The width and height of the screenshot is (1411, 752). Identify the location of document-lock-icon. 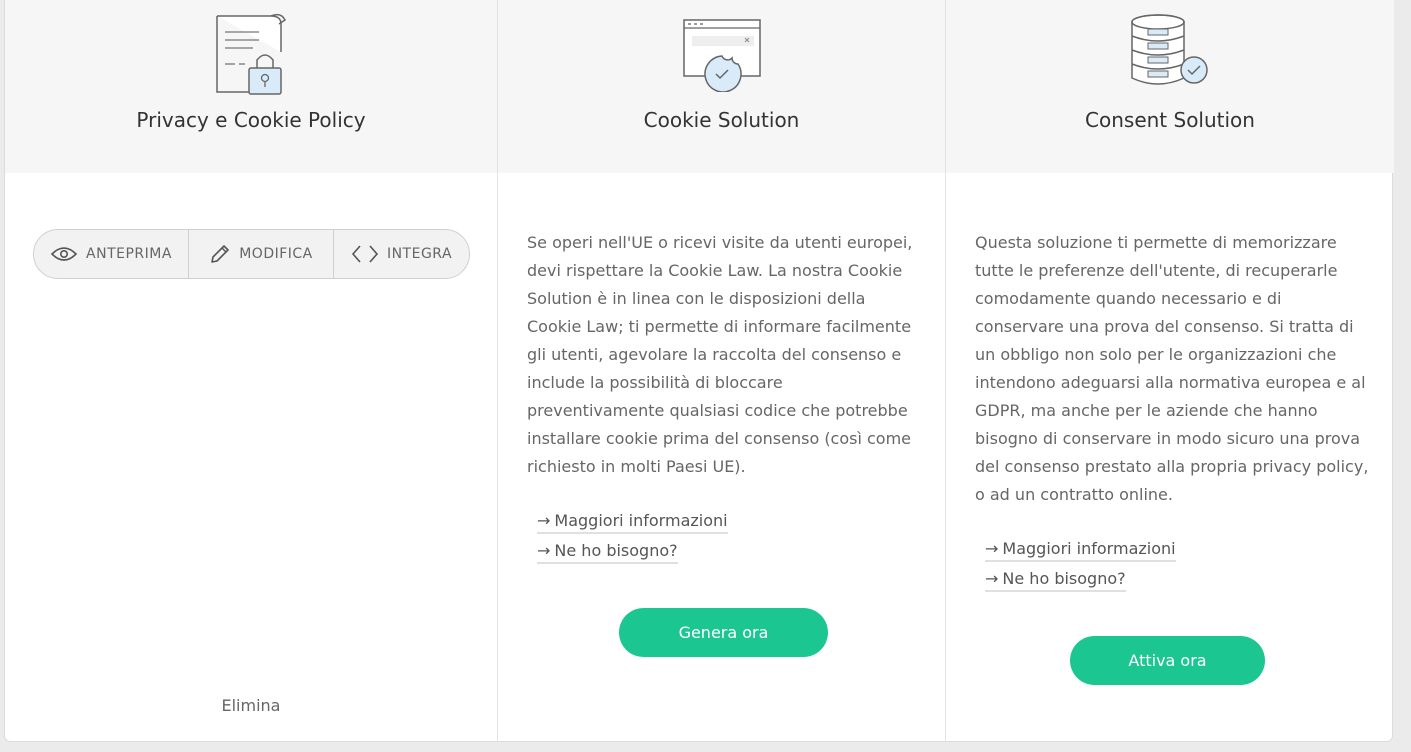
(251, 54).